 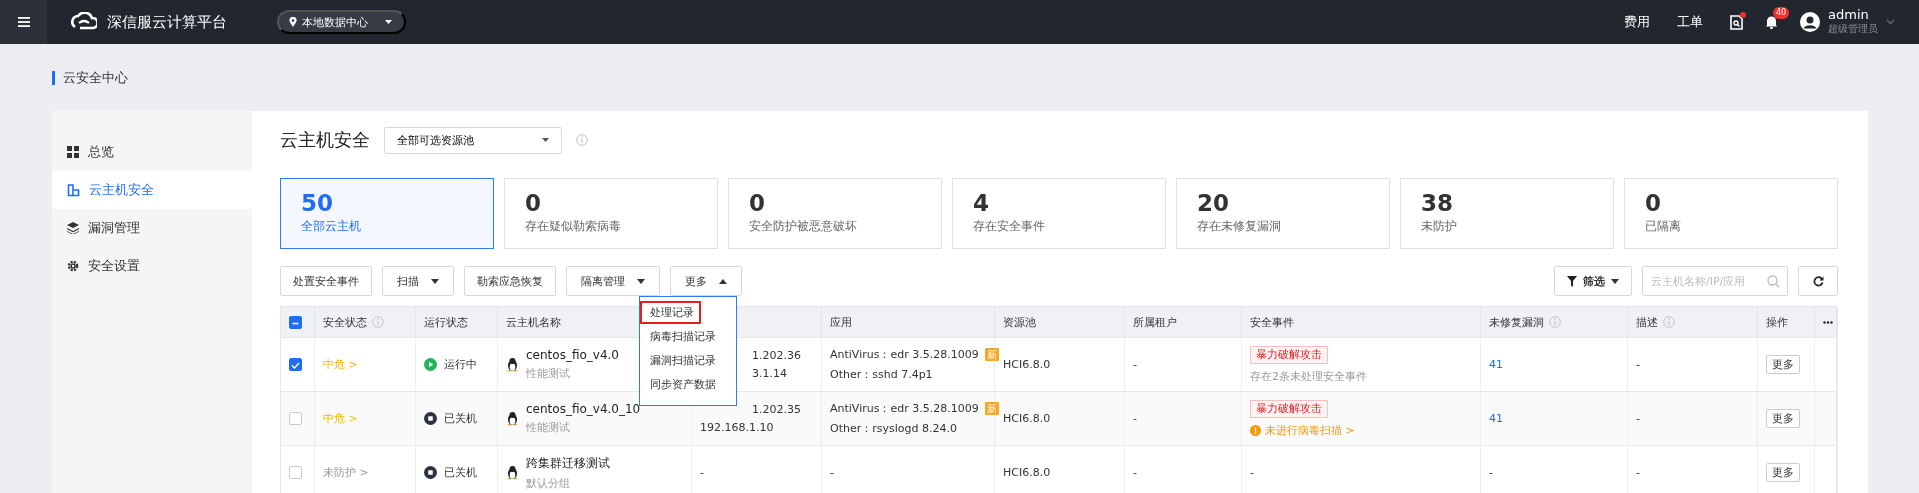 What do you see at coordinates (841, 322) in the screenshot?
I see `column-header: 应用` at bounding box center [841, 322].